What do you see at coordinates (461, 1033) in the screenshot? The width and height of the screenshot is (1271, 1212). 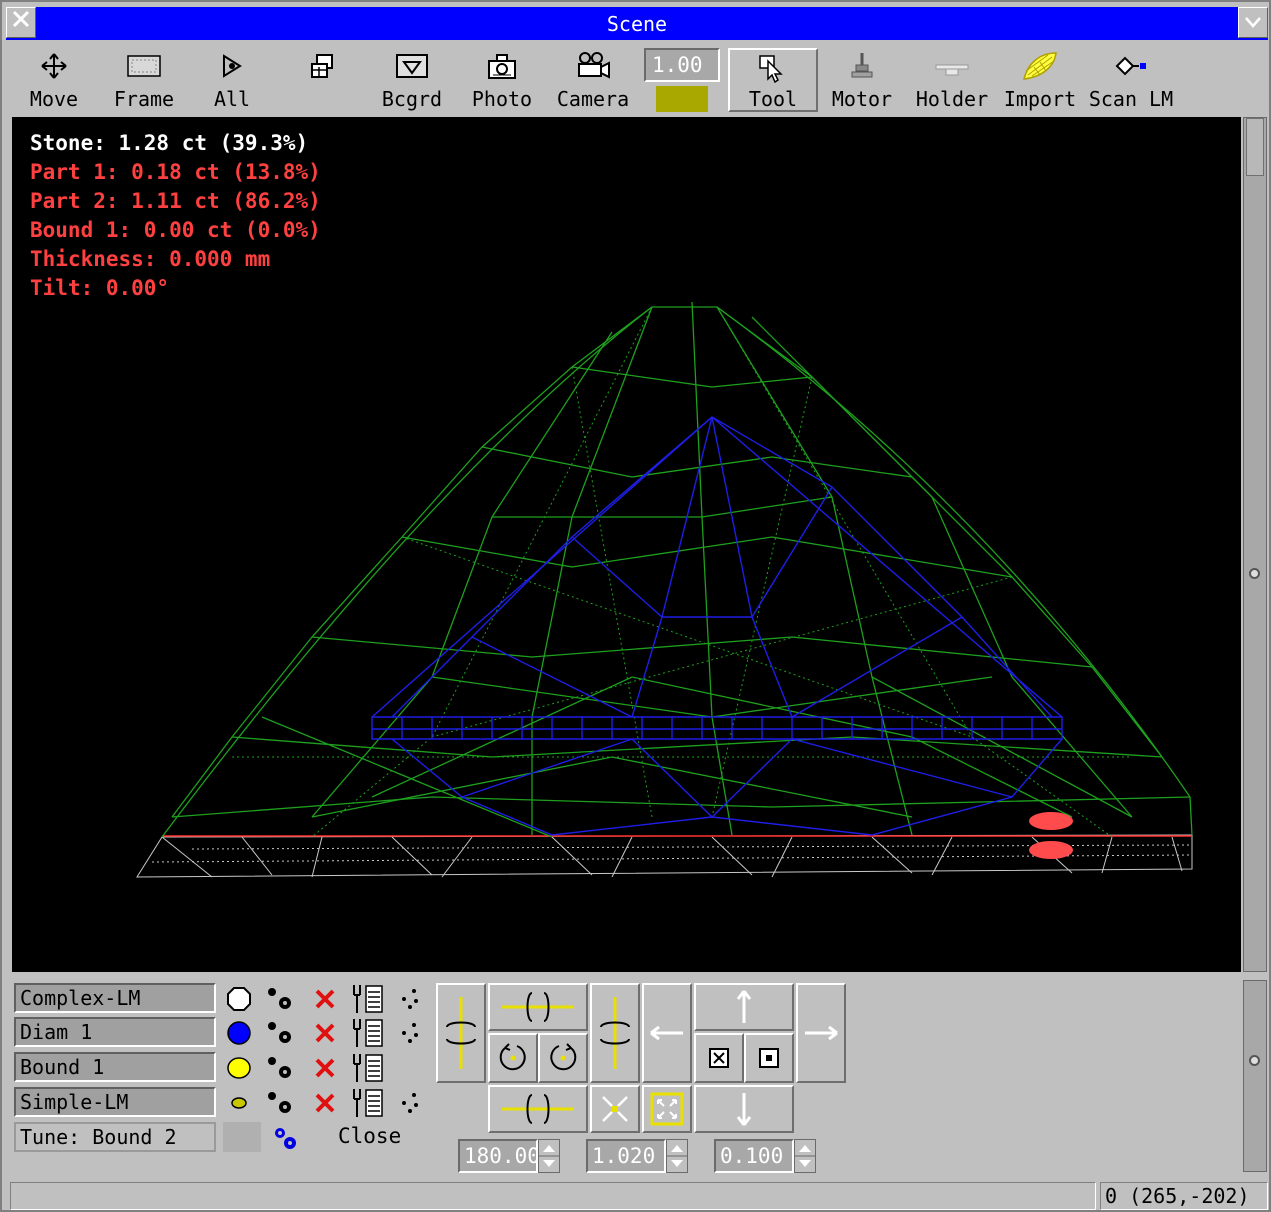 I see `rotate-y-button` at bounding box center [461, 1033].